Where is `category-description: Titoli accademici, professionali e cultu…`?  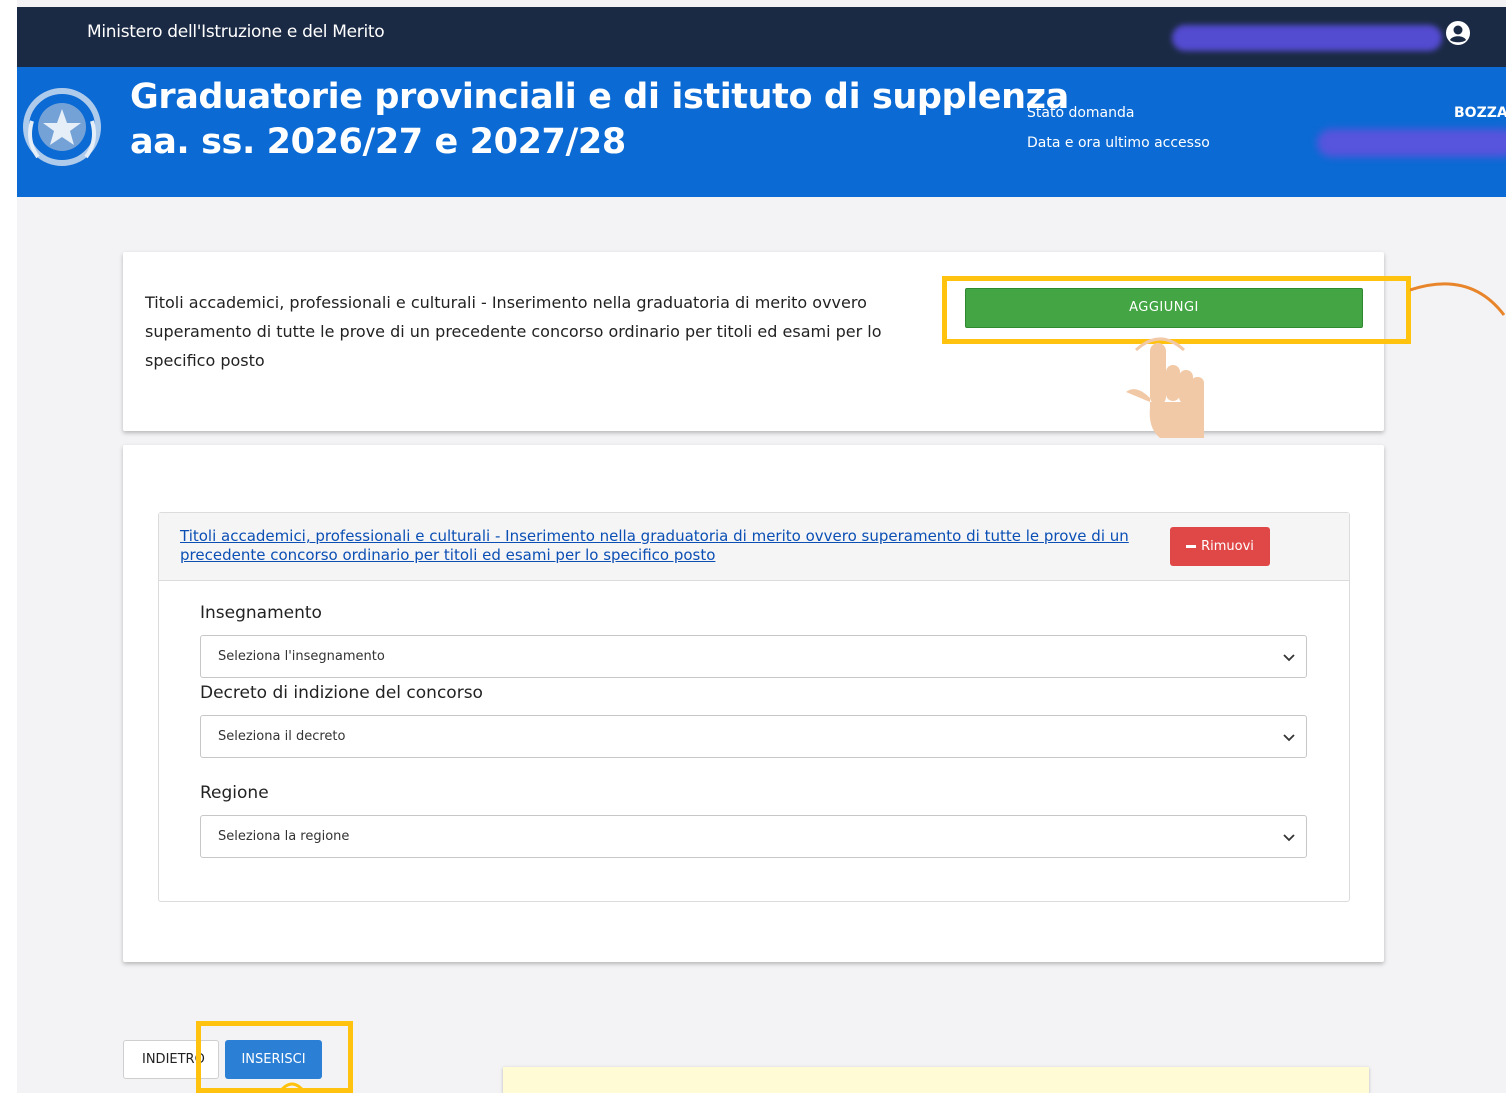 category-description: Titoli accademici, professionali e cultu… is located at coordinates (513, 331).